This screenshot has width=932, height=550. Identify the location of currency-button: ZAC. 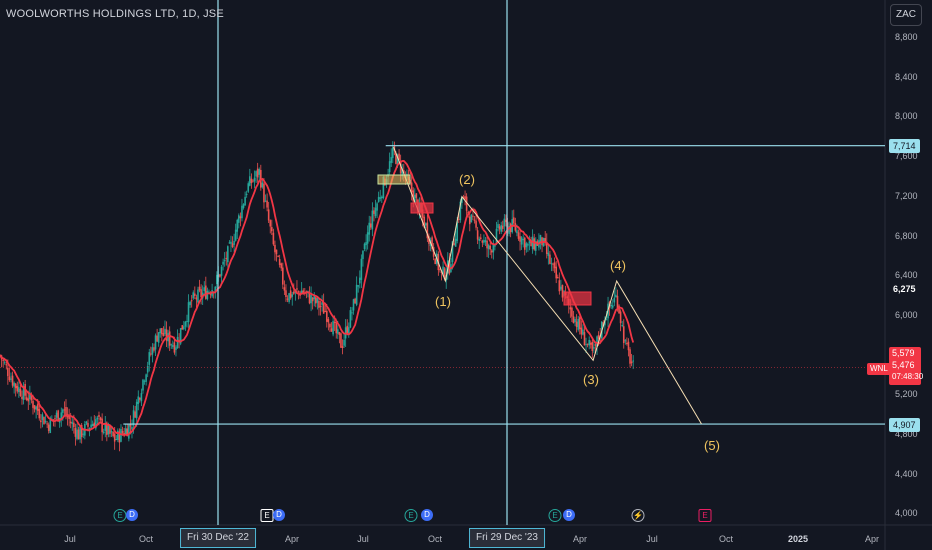
(906, 15).